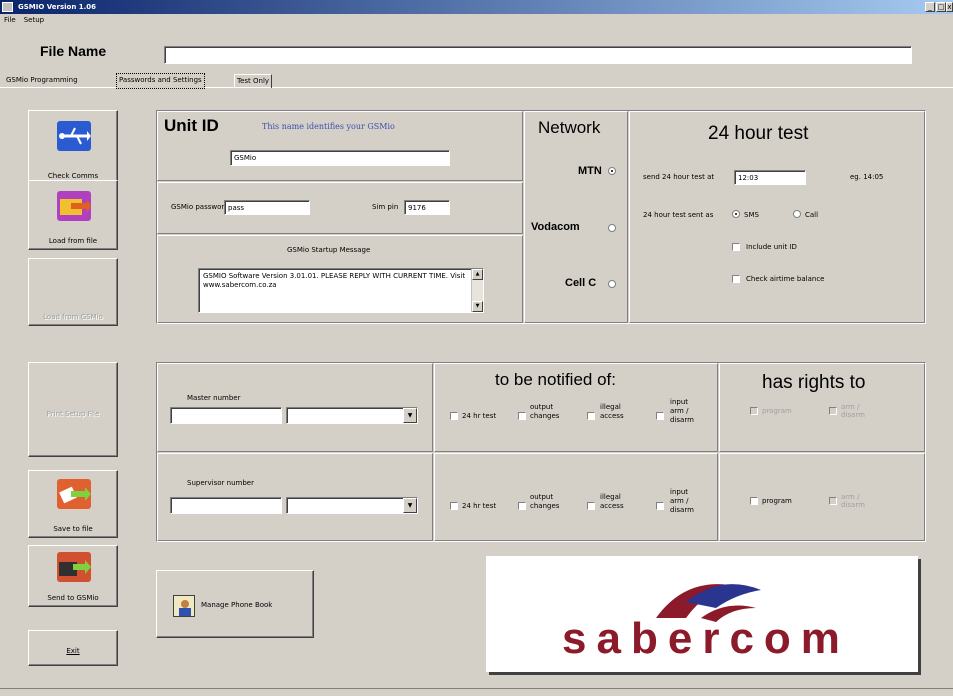 This screenshot has width=953, height=696. What do you see at coordinates (477, 290) in the screenshot?
I see `startup-message-scrollbar: ▲ ▼` at bounding box center [477, 290].